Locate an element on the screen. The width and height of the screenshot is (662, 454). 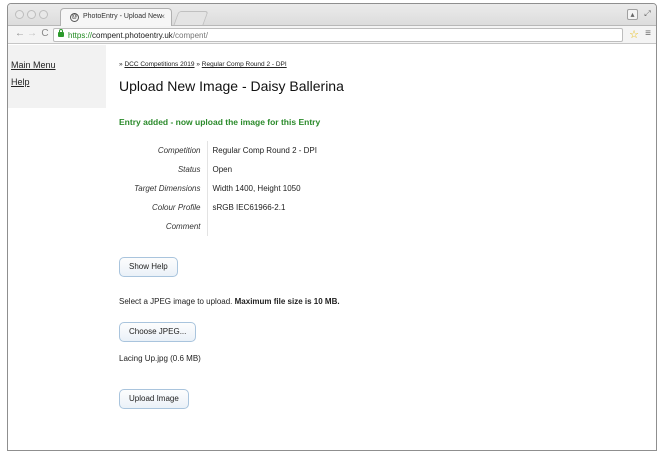
upload-image-button: Upload Image is located at coordinates (154, 399).